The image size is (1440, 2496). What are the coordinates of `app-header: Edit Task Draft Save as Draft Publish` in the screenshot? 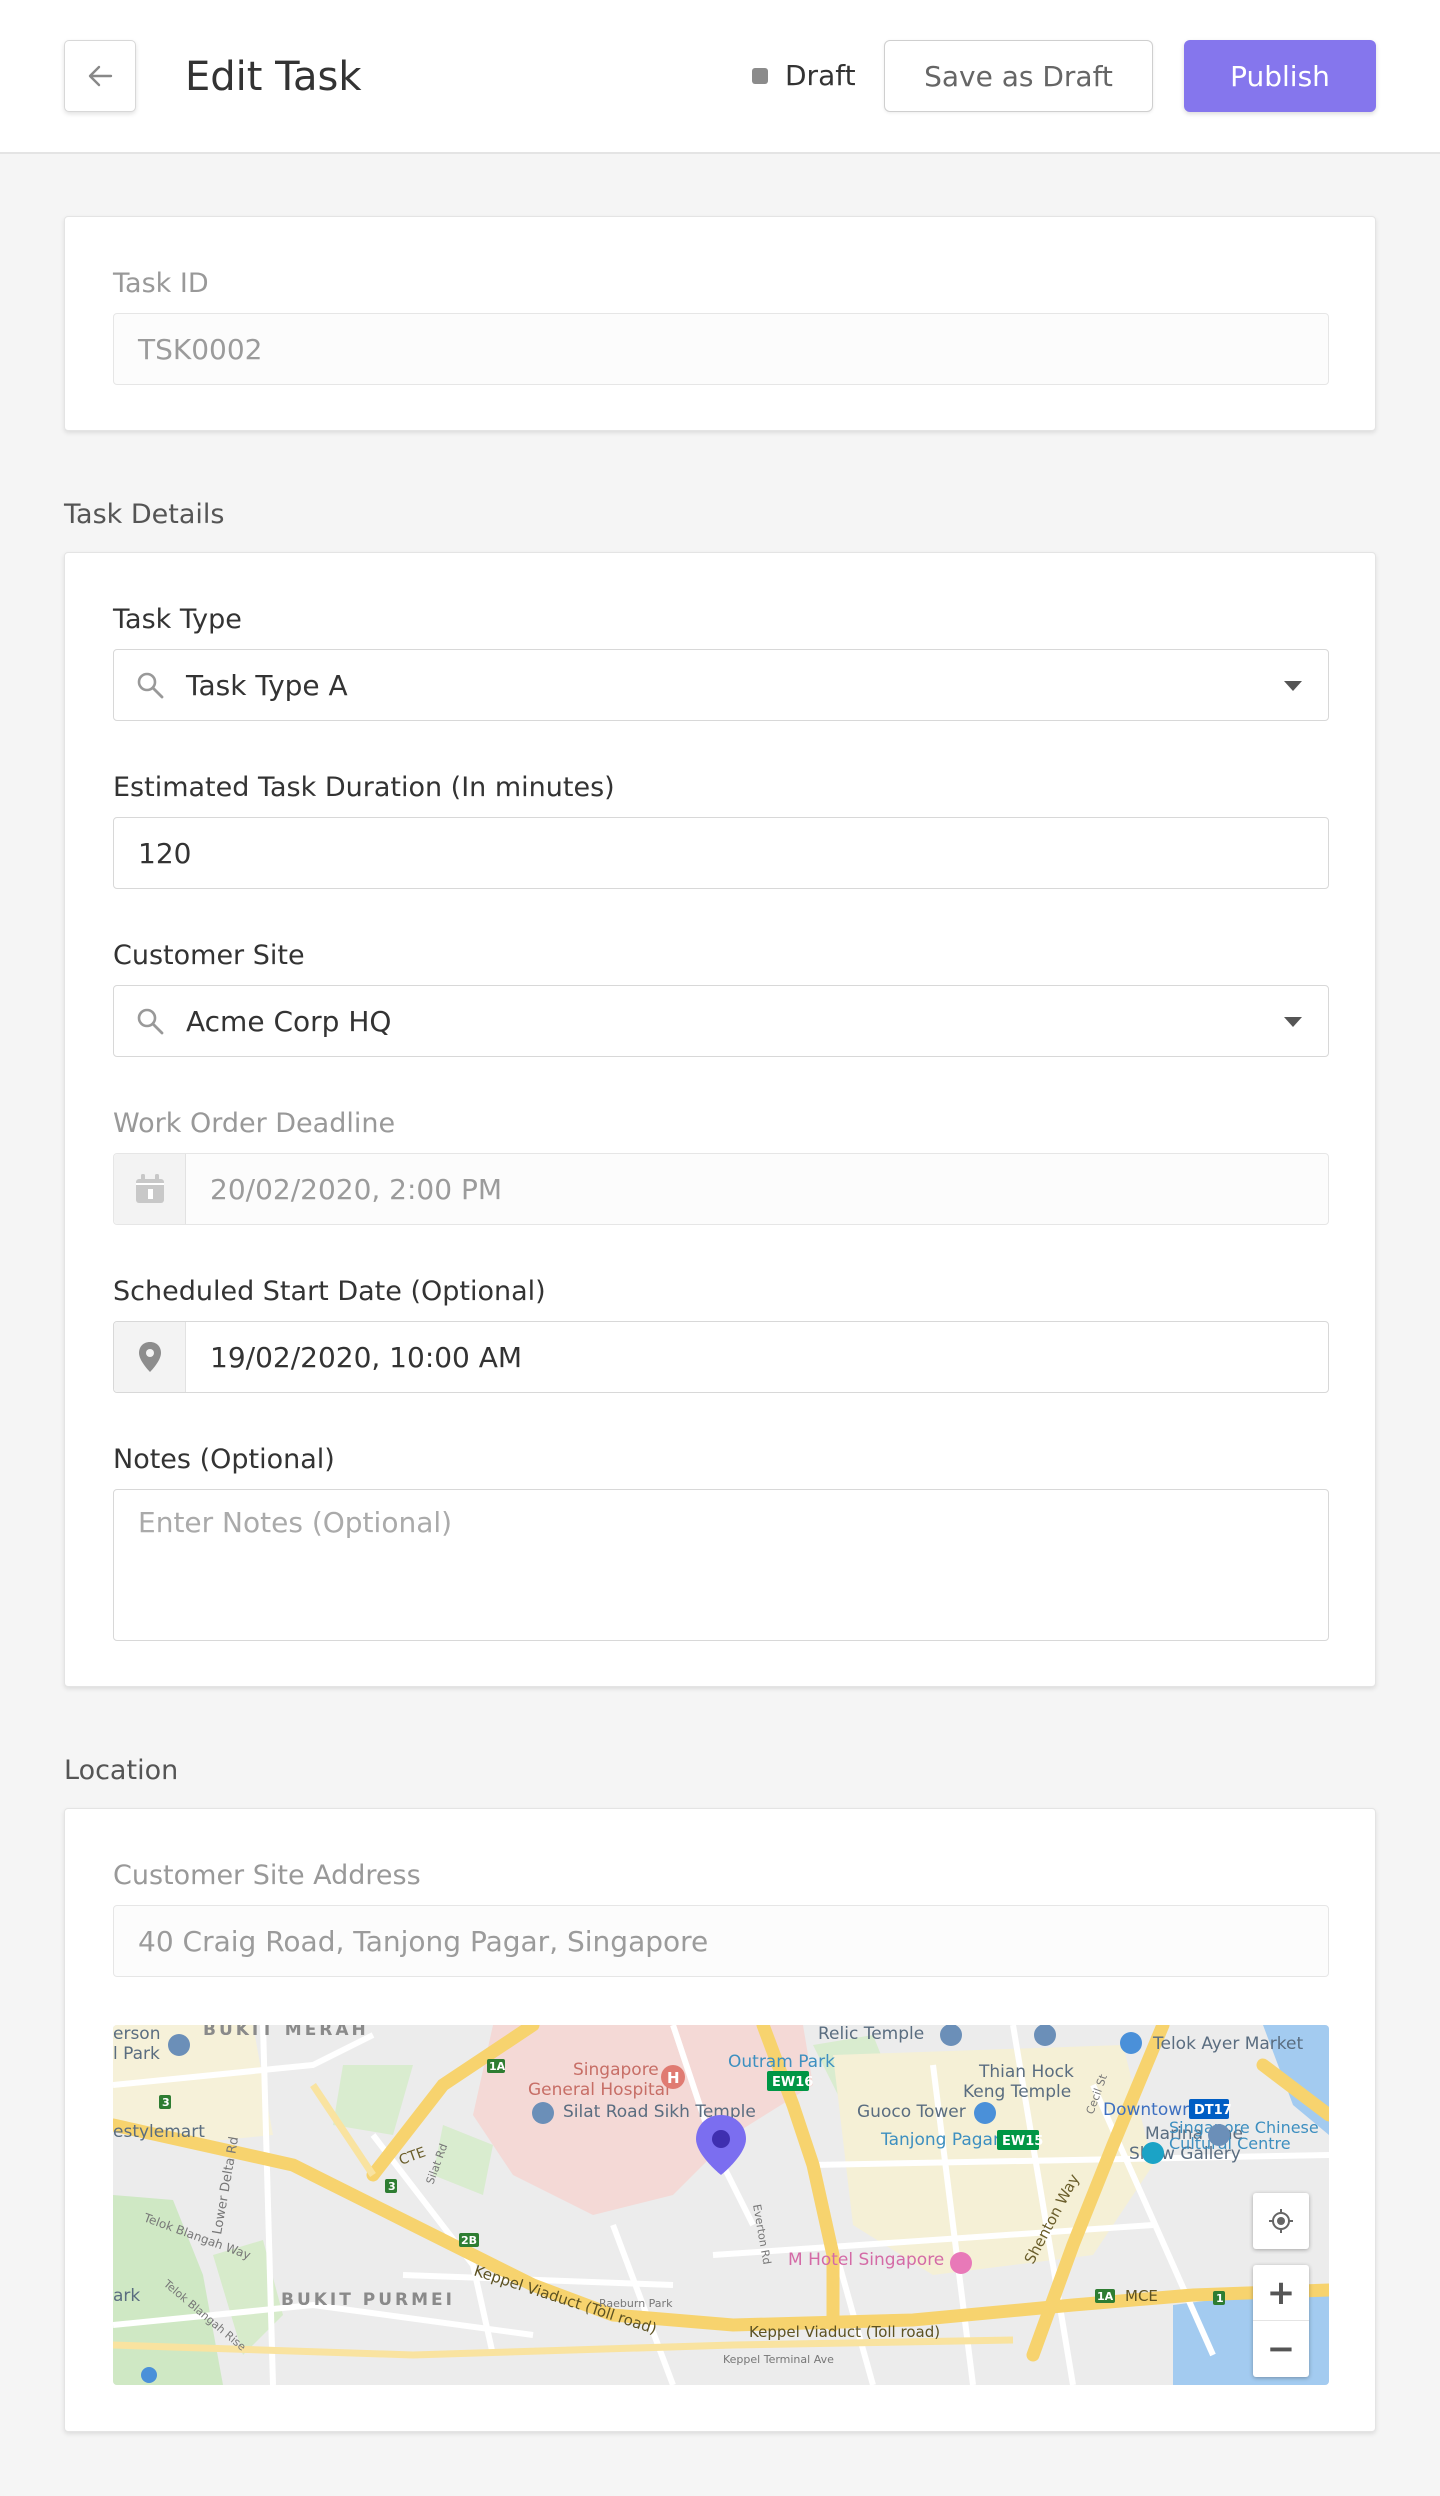 It's located at (720, 77).